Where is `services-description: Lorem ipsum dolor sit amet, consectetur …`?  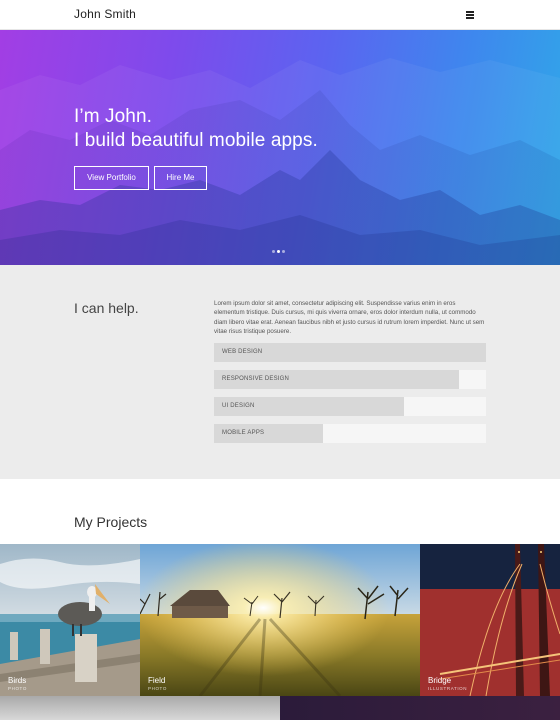
services-description: Lorem ipsum dolor sit amet, consectetur … is located at coordinates (349, 317).